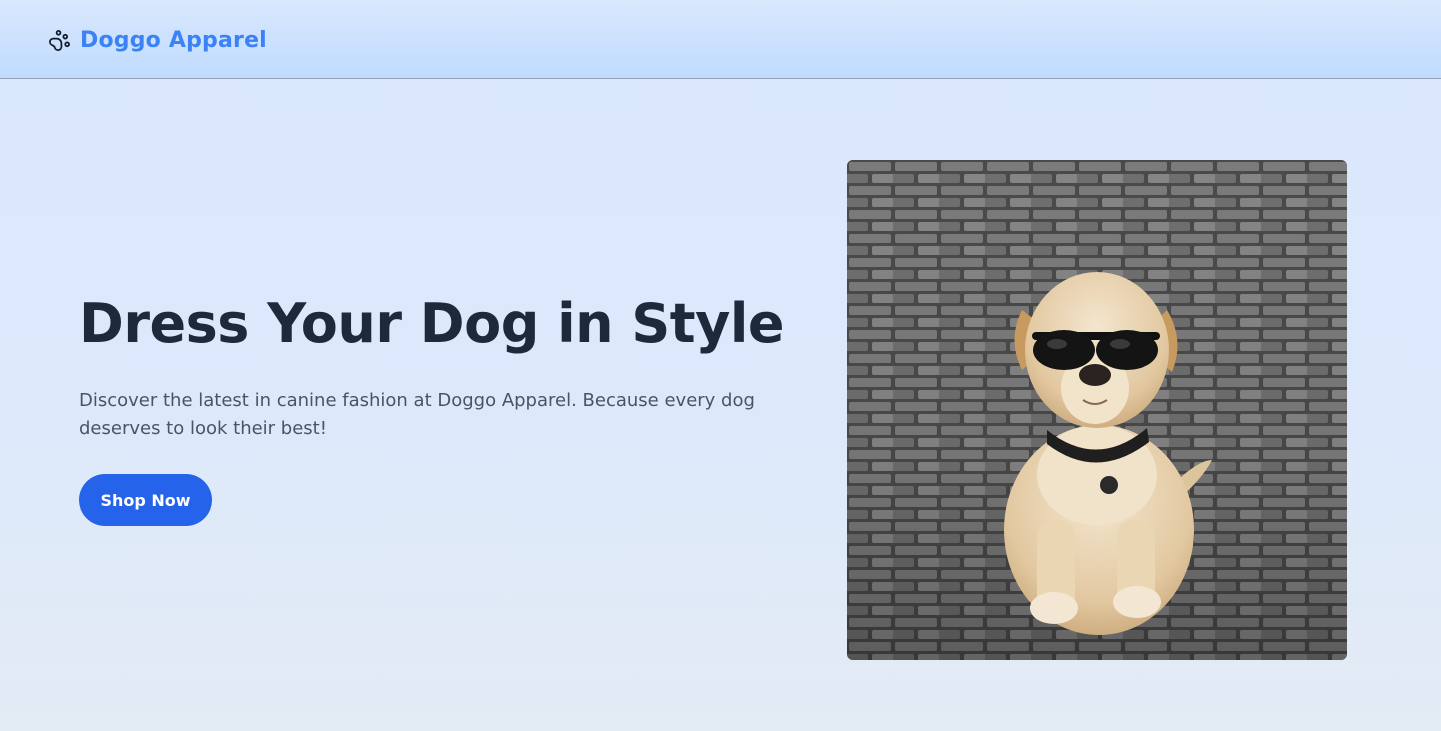 The width and height of the screenshot is (1441, 731). Describe the element at coordinates (145, 500) in the screenshot. I see `shop-now-button: Shop Now` at that location.